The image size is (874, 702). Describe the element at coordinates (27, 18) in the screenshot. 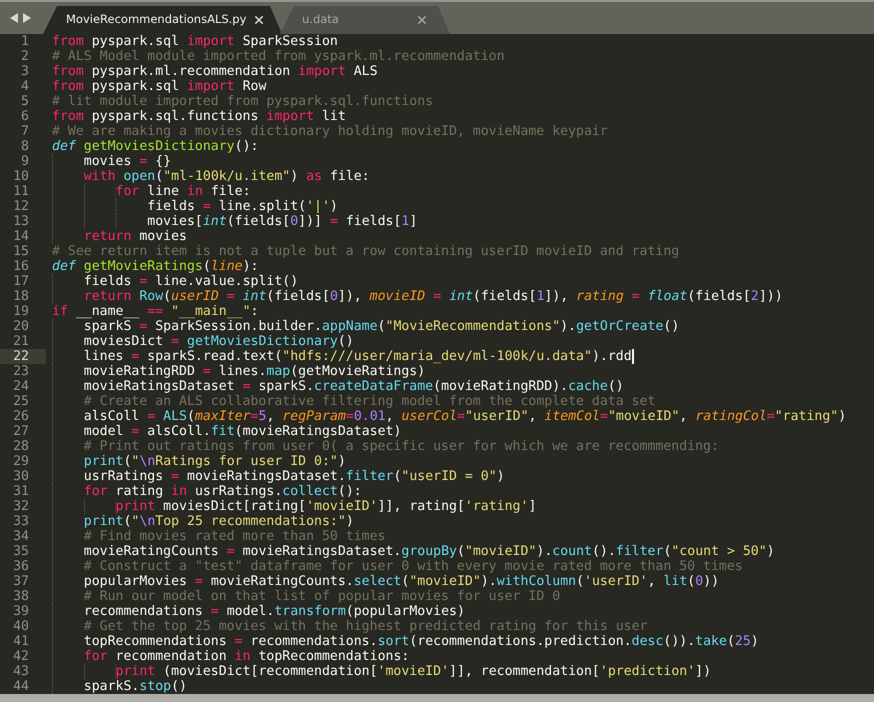

I see `right-arrow-icon` at that location.